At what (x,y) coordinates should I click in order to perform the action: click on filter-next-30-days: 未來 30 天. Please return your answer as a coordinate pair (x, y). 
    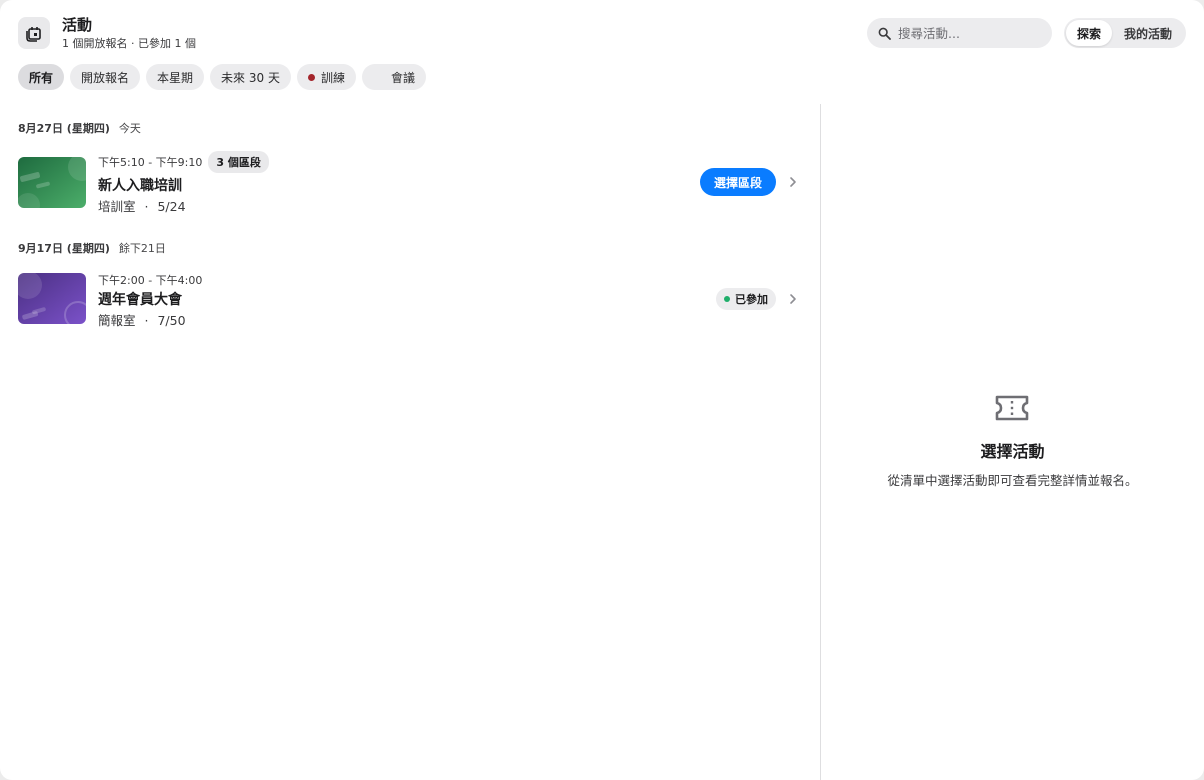
    Looking at the image, I should click on (250, 77).